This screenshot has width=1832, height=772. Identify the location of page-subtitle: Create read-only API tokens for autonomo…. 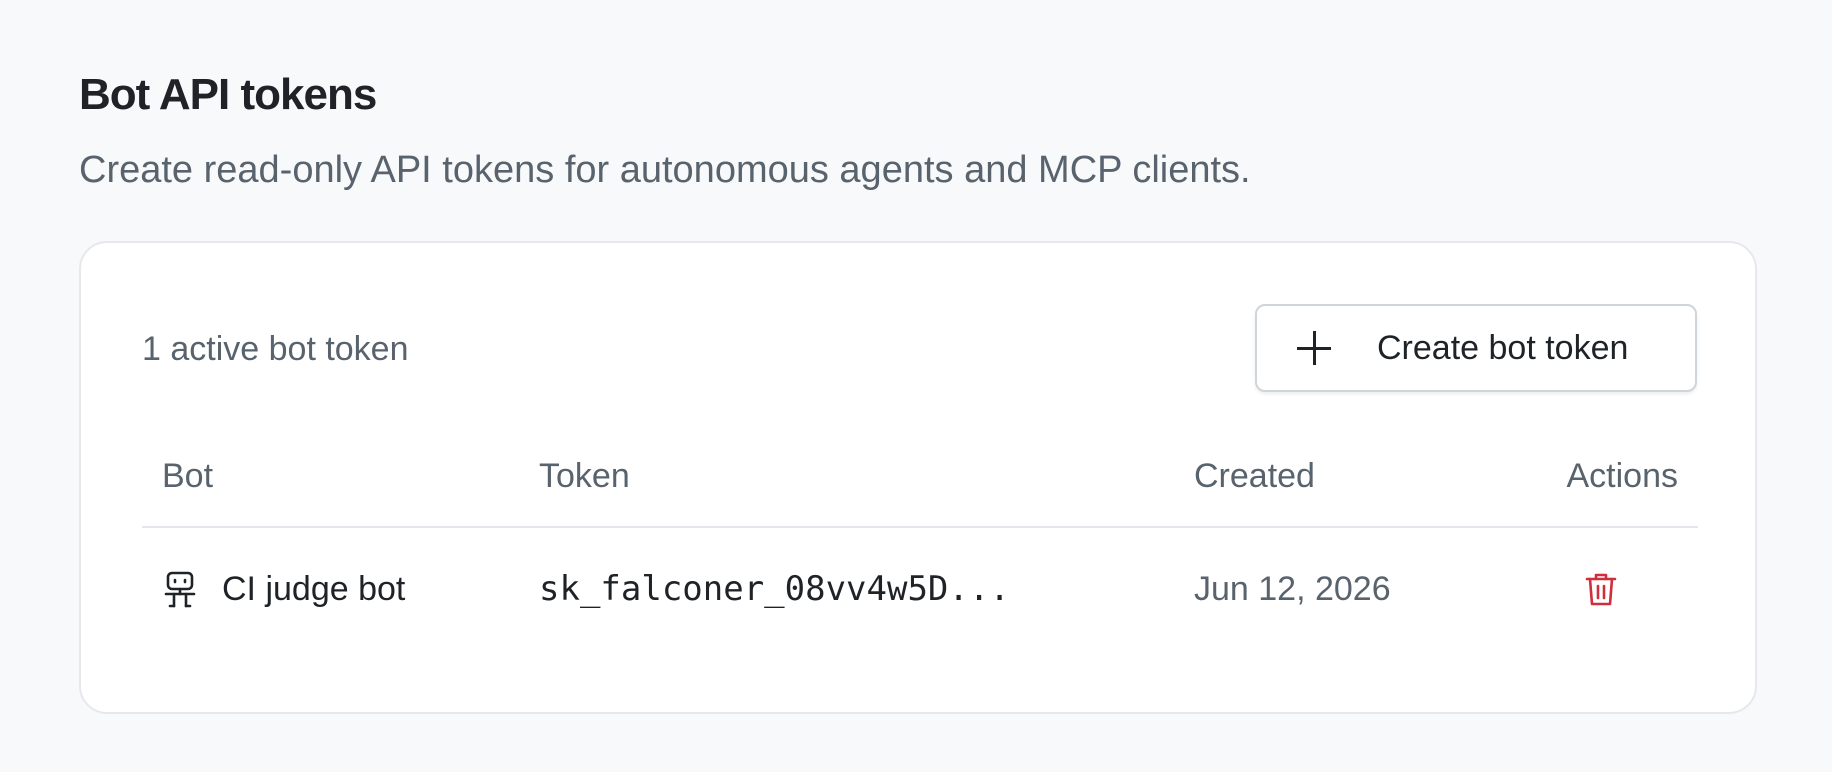
(665, 170).